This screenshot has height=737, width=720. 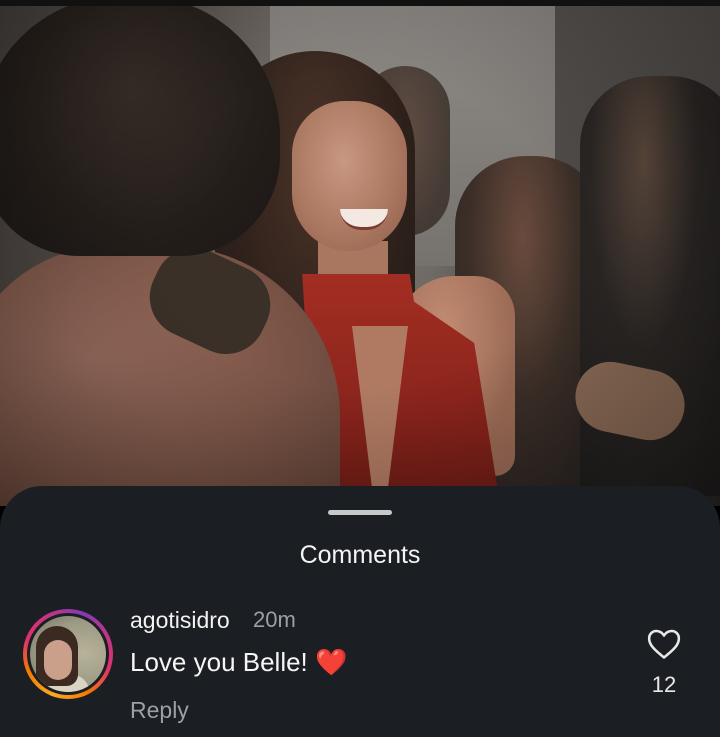 What do you see at coordinates (360, 555) in the screenshot?
I see `sheet-title: Comments` at bounding box center [360, 555].